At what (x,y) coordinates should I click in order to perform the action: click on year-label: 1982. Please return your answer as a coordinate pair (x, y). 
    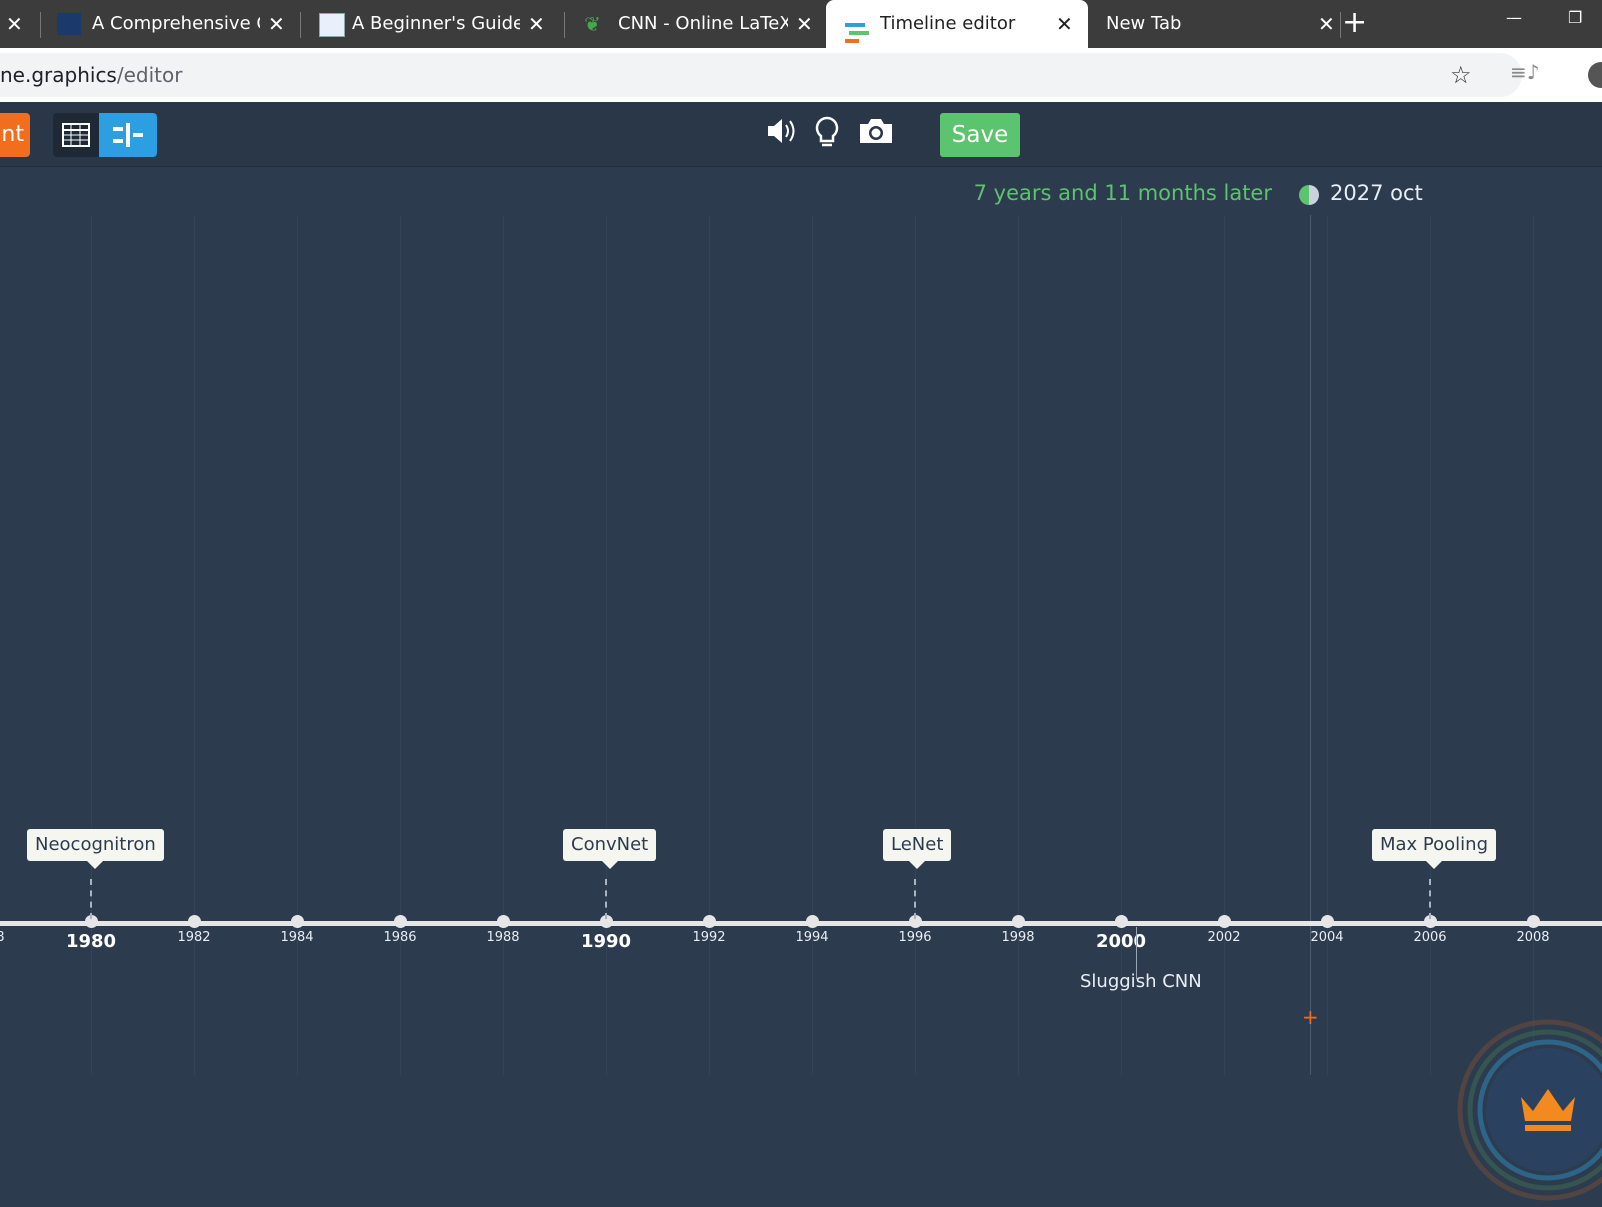
    Looking at the image, I should click on (194, 937).